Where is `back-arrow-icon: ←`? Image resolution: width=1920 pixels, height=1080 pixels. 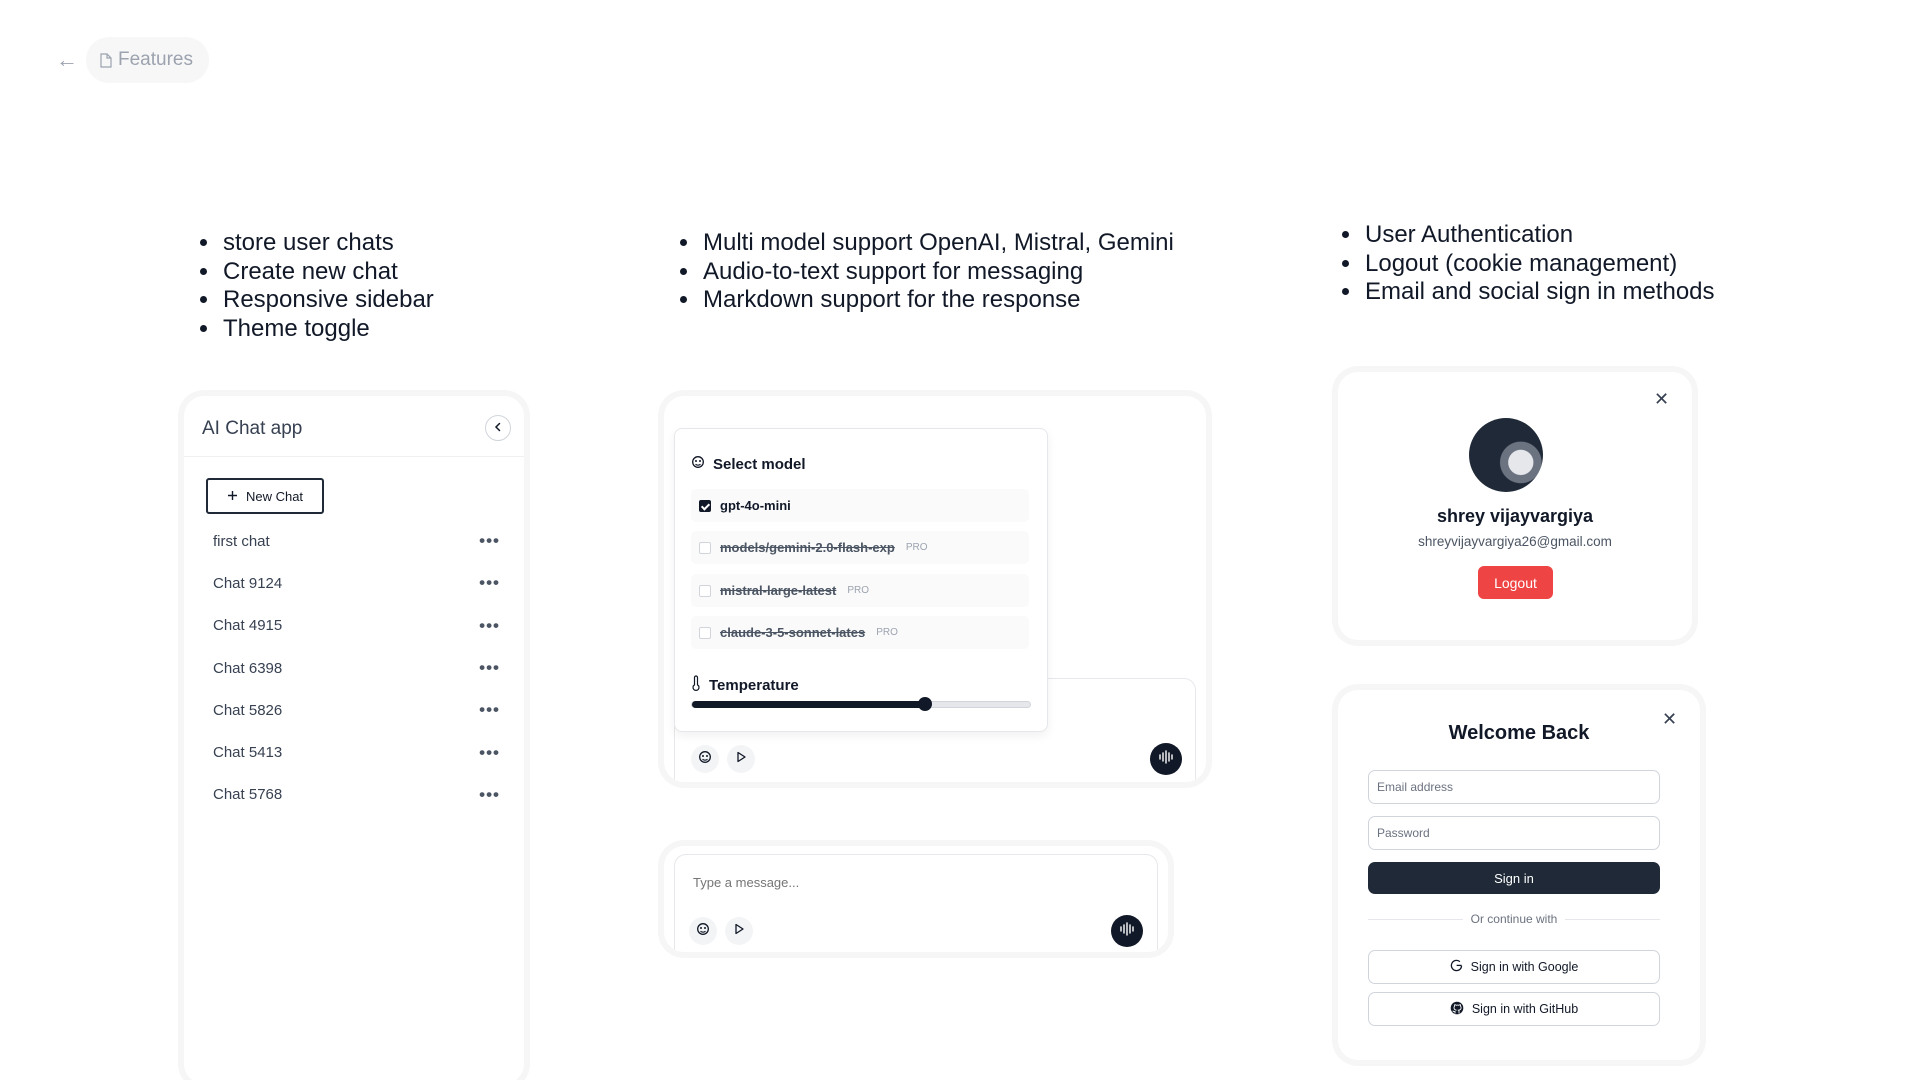
back-arrow-icon: ← is located at coordinates (67, 60).